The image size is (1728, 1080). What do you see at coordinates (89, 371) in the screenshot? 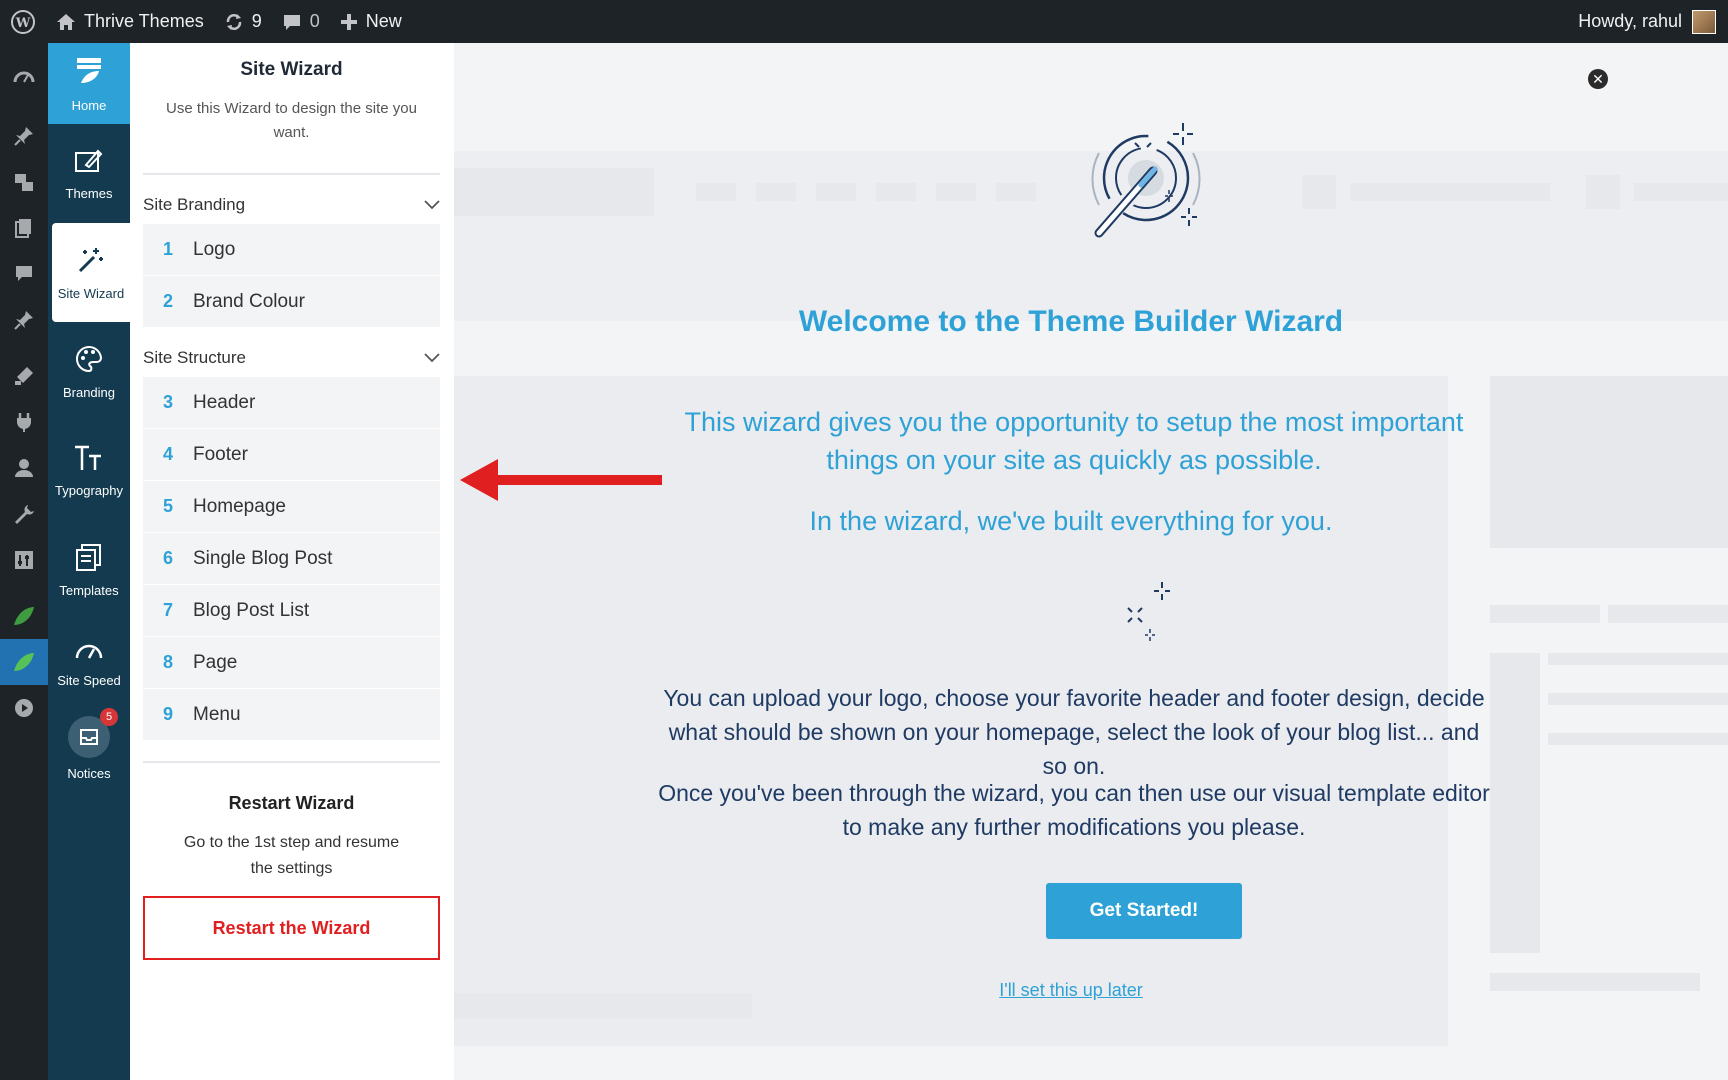
I see `nav-branding: Branding` at bounding box center [89, 371].